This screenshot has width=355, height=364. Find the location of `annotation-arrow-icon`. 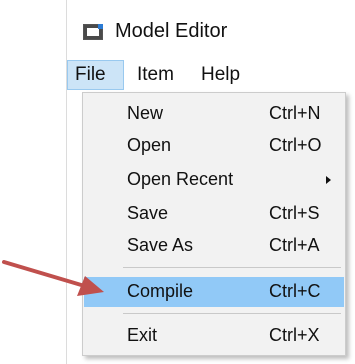

annotation-arrow-icon is located at coordinates (53, 278).